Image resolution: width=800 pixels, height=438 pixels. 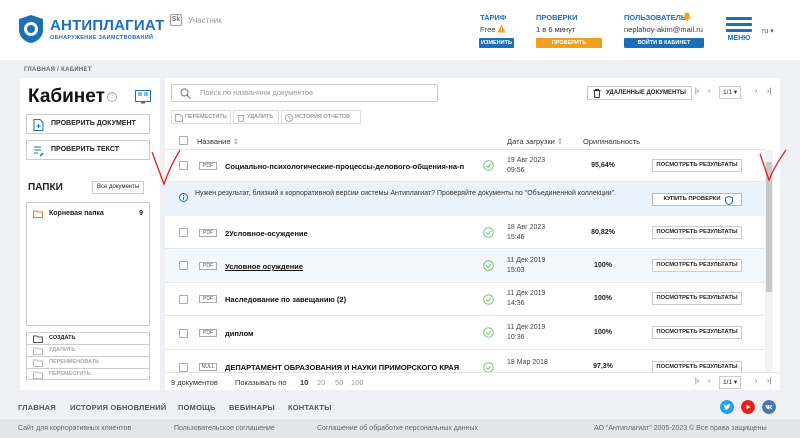 What do you see at coordinates (197, 407) in the screenshot?
I see `nav-help: ПОМОЩЬ` at bounding box center [197, 407].